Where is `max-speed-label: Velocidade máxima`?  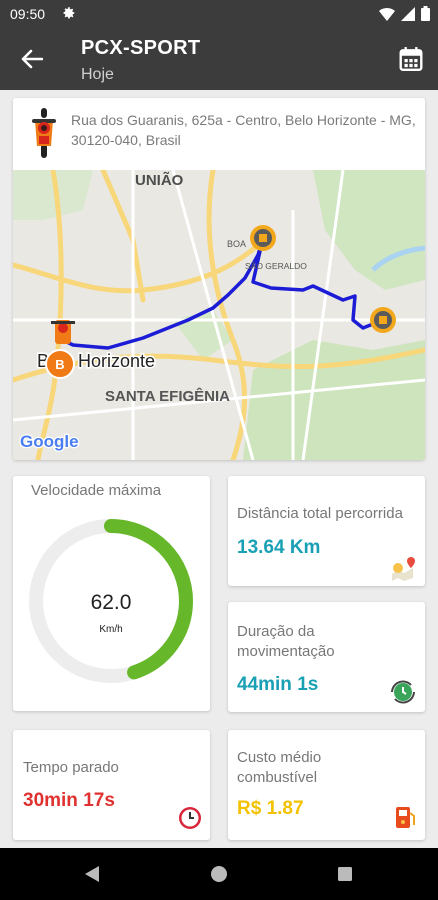
max-speed-label: Velocidade máxima is located at coordinates (96, 490).